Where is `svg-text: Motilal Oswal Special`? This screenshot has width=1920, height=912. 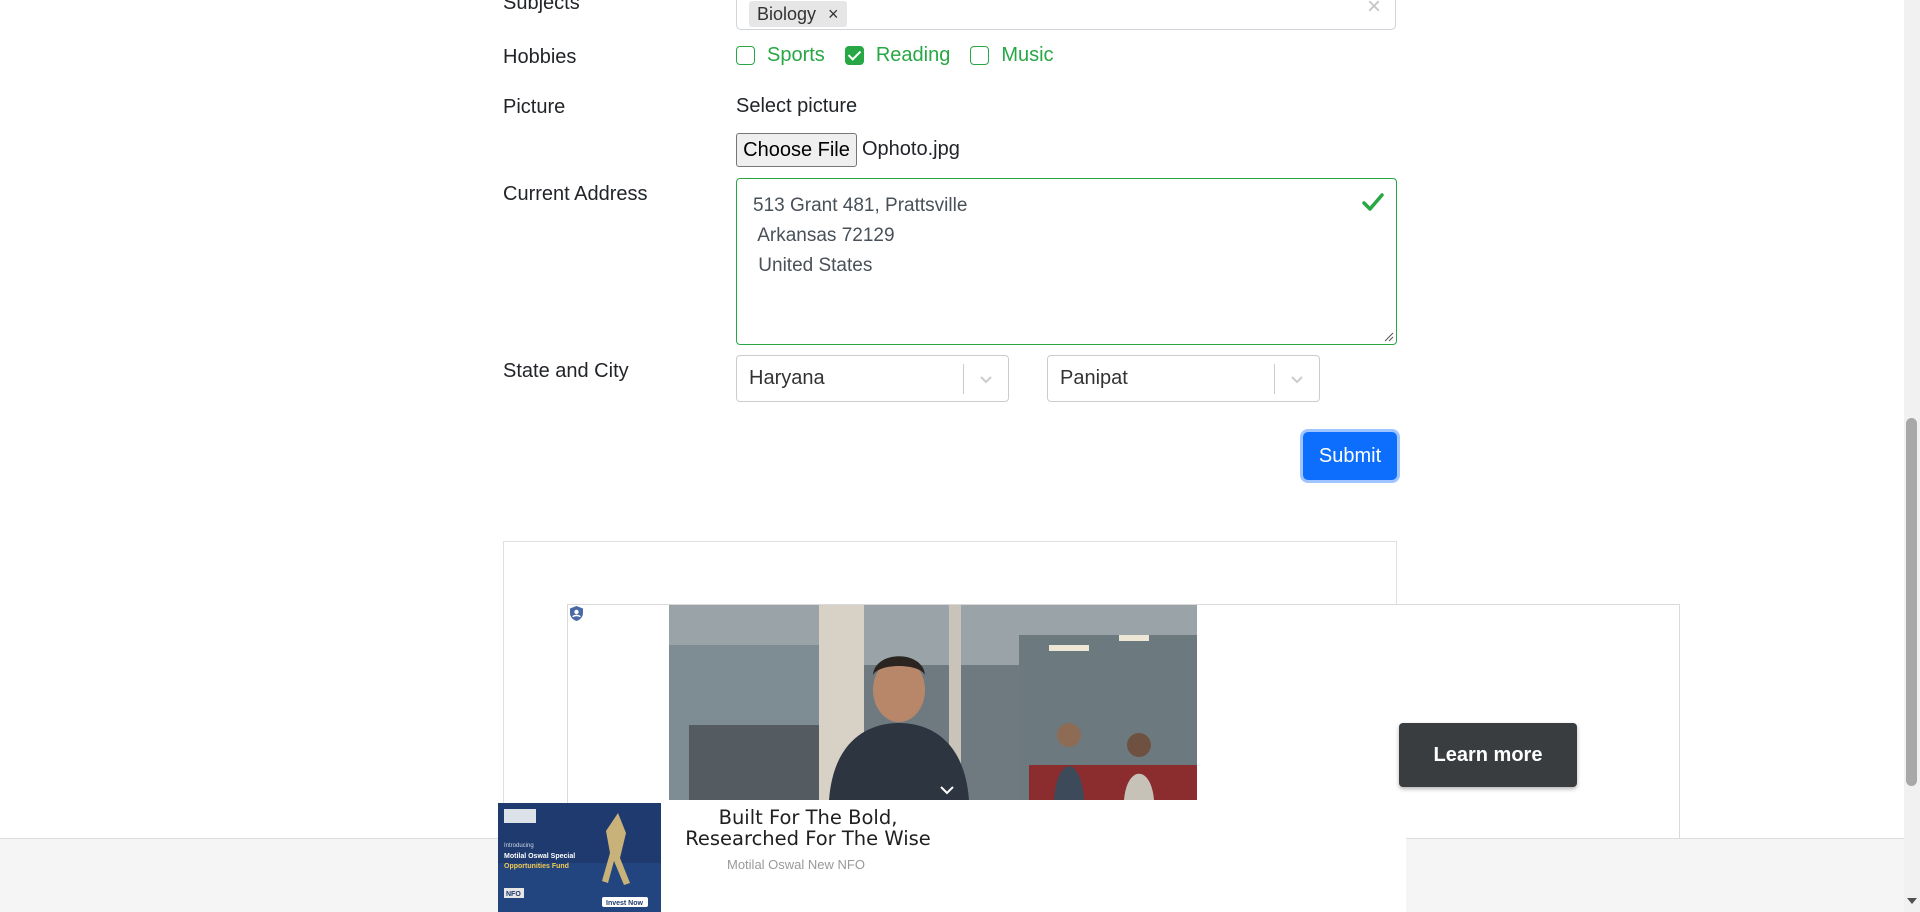
svg-text: Motilal Oswal Special is located at coordinates (539, 856).